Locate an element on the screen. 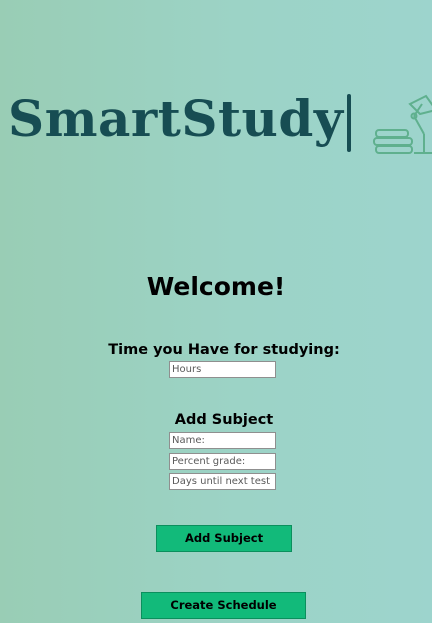 Image resolution: width=432 pixels, height=623 pixels. hours-input is located at coordinates (222, 369).